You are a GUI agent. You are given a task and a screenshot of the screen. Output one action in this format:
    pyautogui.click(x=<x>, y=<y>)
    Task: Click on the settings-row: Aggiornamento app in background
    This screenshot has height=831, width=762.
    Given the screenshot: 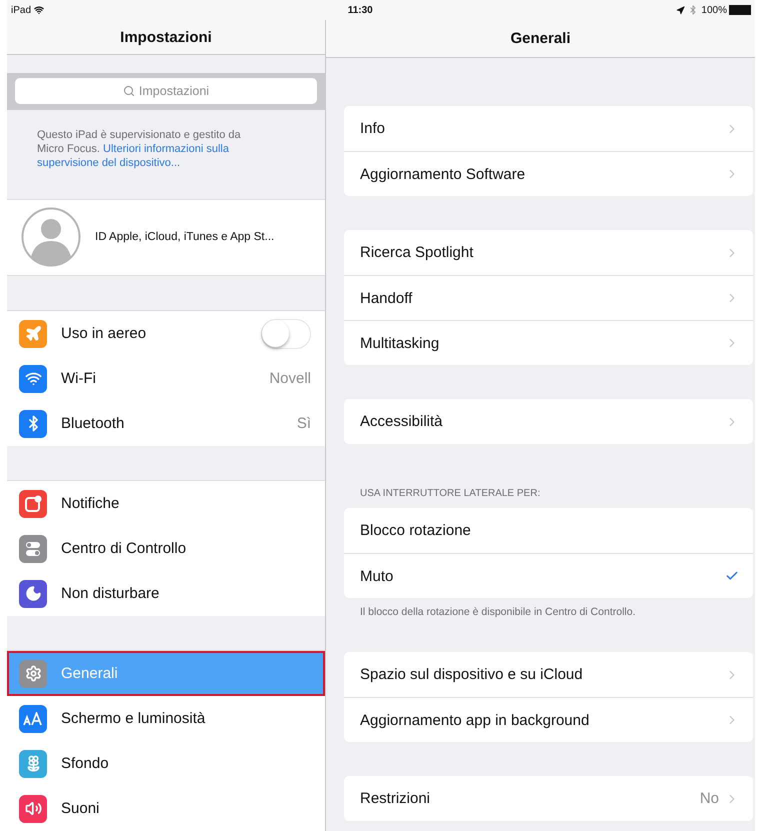 What is the action you would take?
    pyautogui.click(x=548, y=719)
    